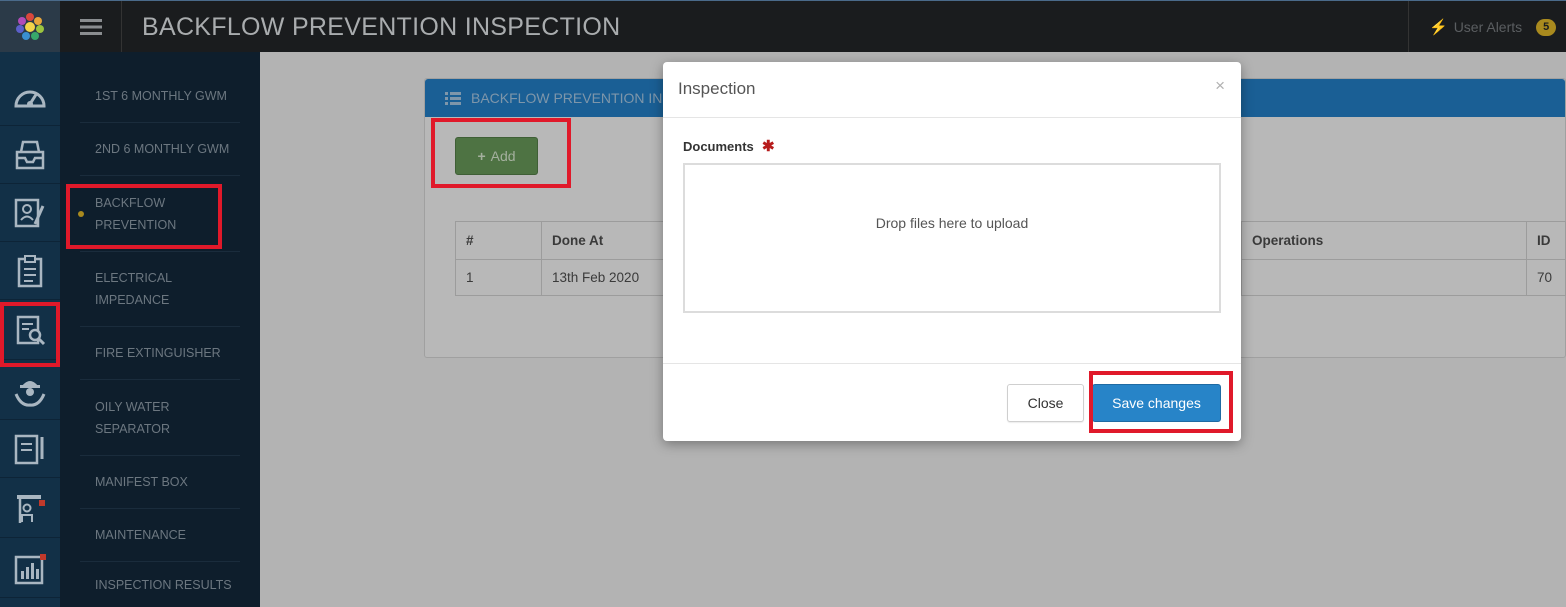 The height and width of the screenshot is (607, 1566). What do you see at coordinates (30, 393) in the screenshot?
I see `safety-worker-icon` at bounding box center [30, 393].